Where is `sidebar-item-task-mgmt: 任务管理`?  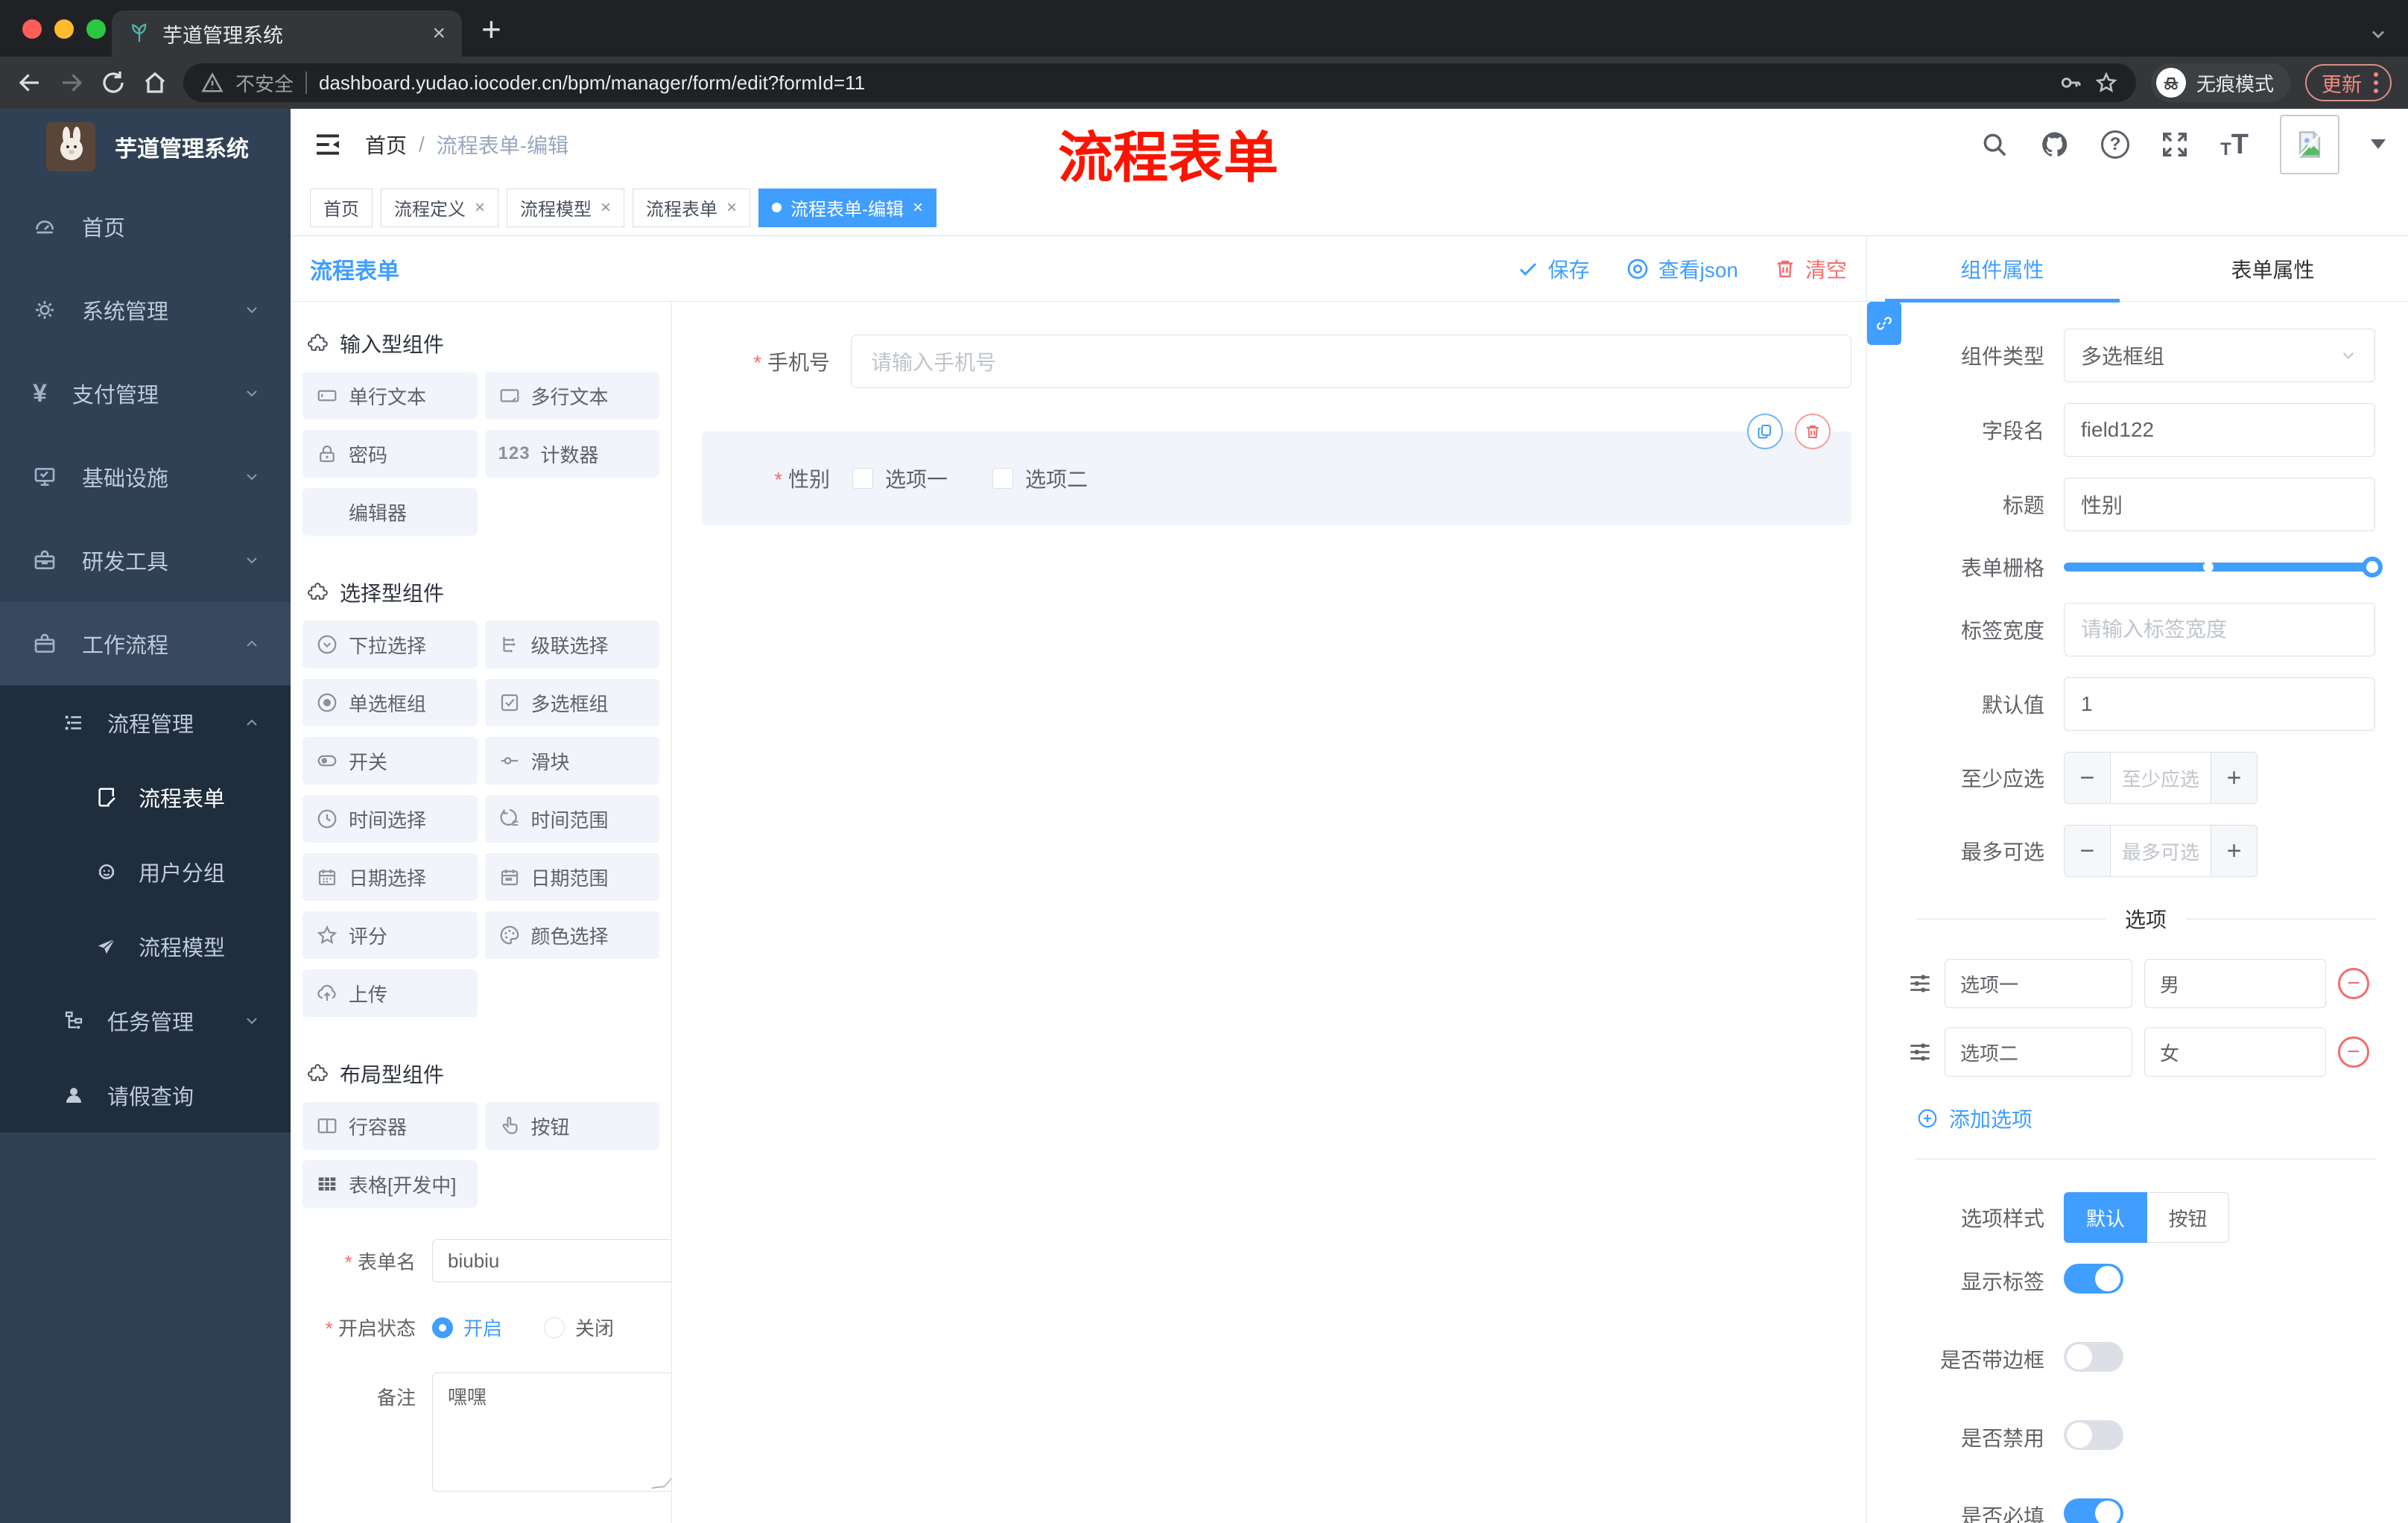
sidebar-item-task-mgmt: 任务管理 is located at coordinates (145, 1021).